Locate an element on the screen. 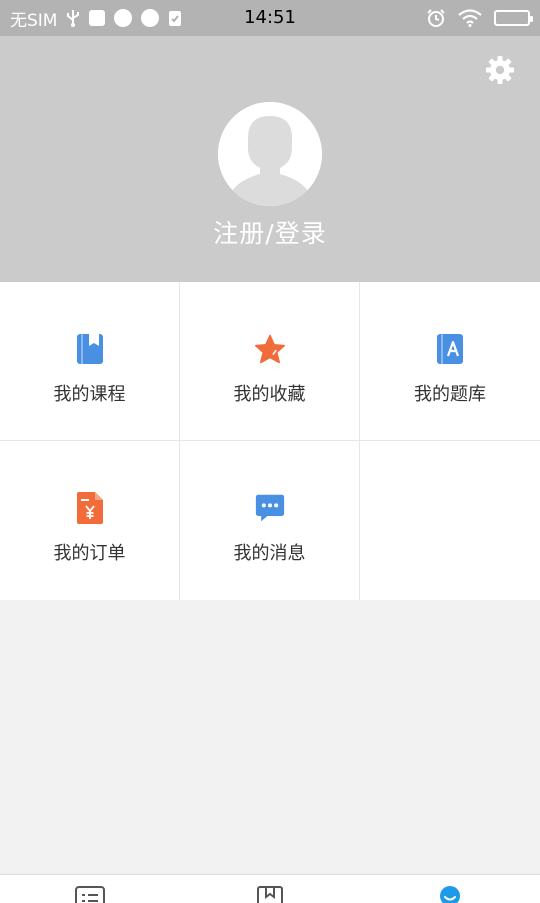  tab-profile is located at coordinates (450, 889).